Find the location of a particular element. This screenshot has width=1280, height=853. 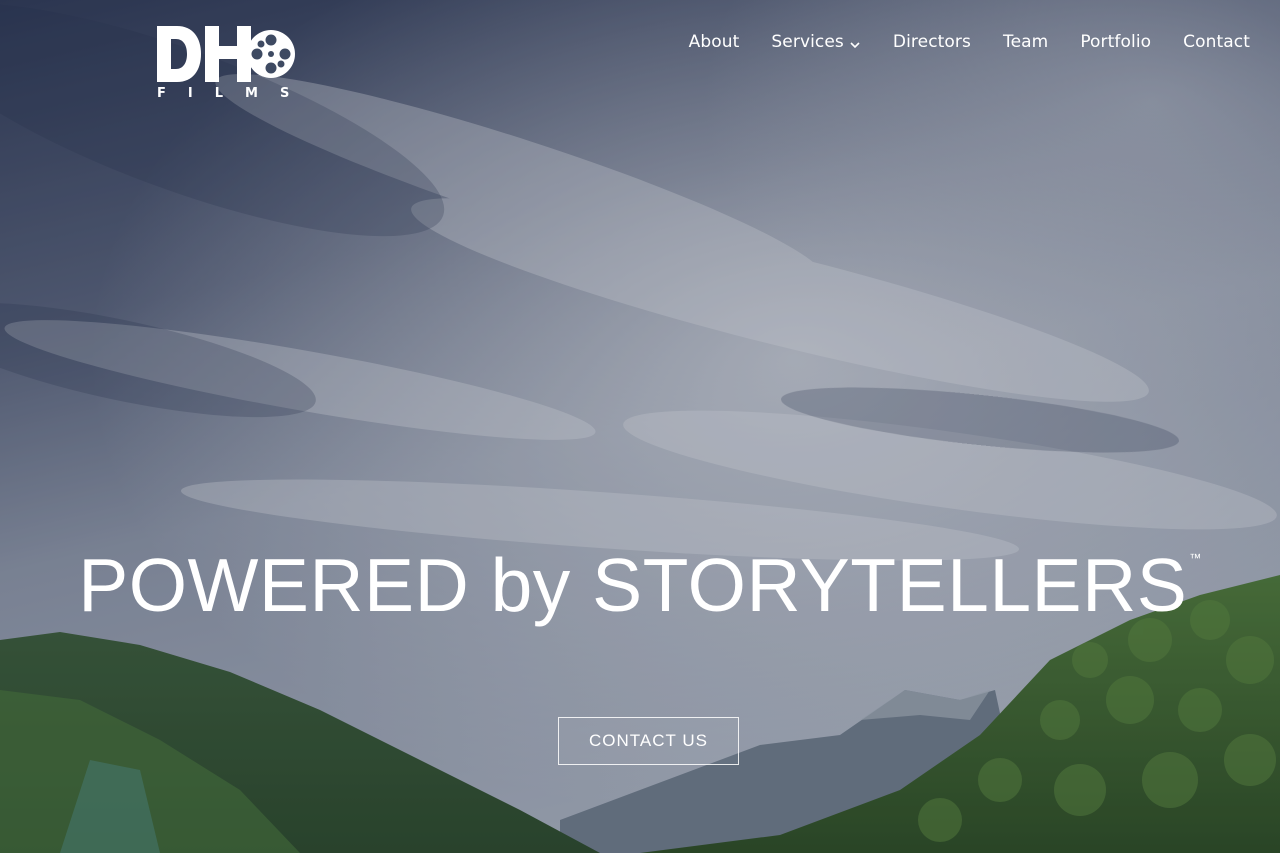

contact-us-button-label: CONTACT US is located at coordinates (648, 740).